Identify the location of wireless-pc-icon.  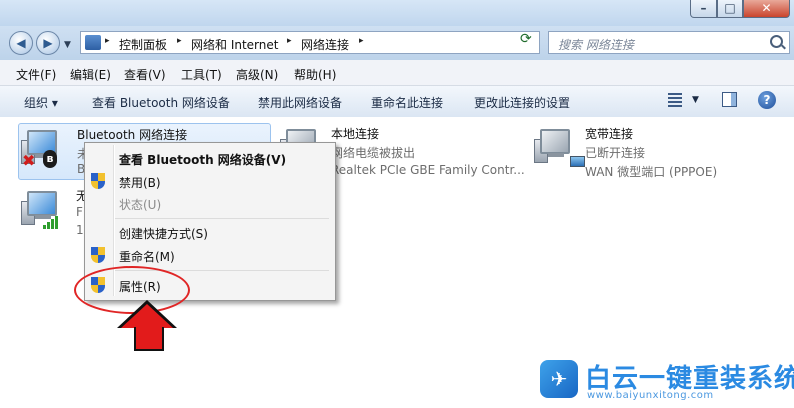
(40, 209).